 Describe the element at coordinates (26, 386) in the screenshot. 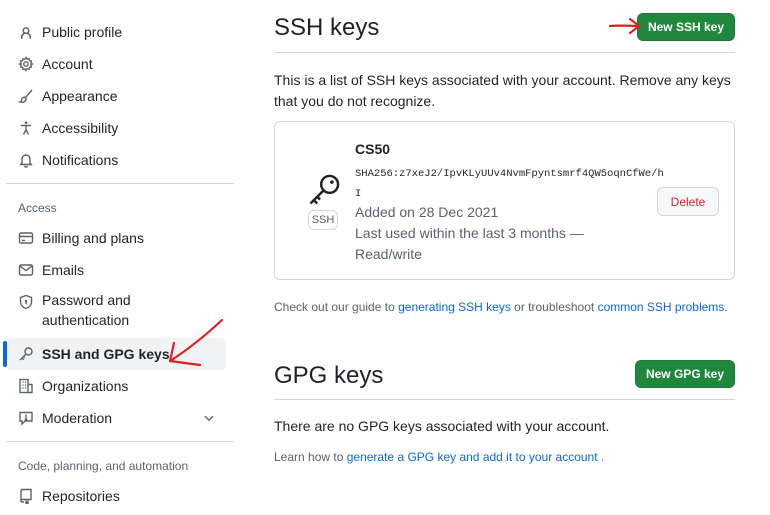

I see `organization-icon` at that location.